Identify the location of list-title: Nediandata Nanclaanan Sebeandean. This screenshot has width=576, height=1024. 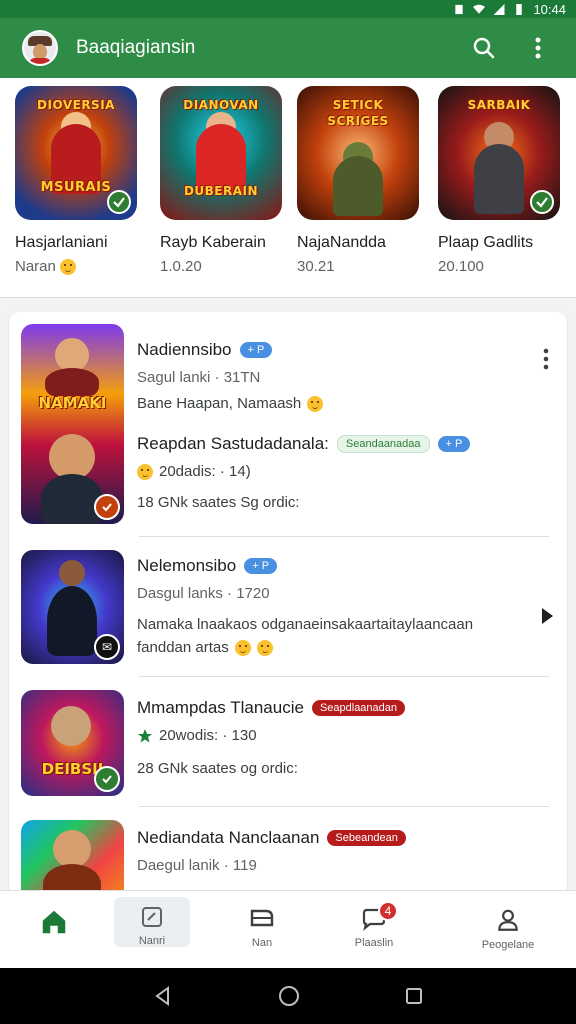
(342, 838).